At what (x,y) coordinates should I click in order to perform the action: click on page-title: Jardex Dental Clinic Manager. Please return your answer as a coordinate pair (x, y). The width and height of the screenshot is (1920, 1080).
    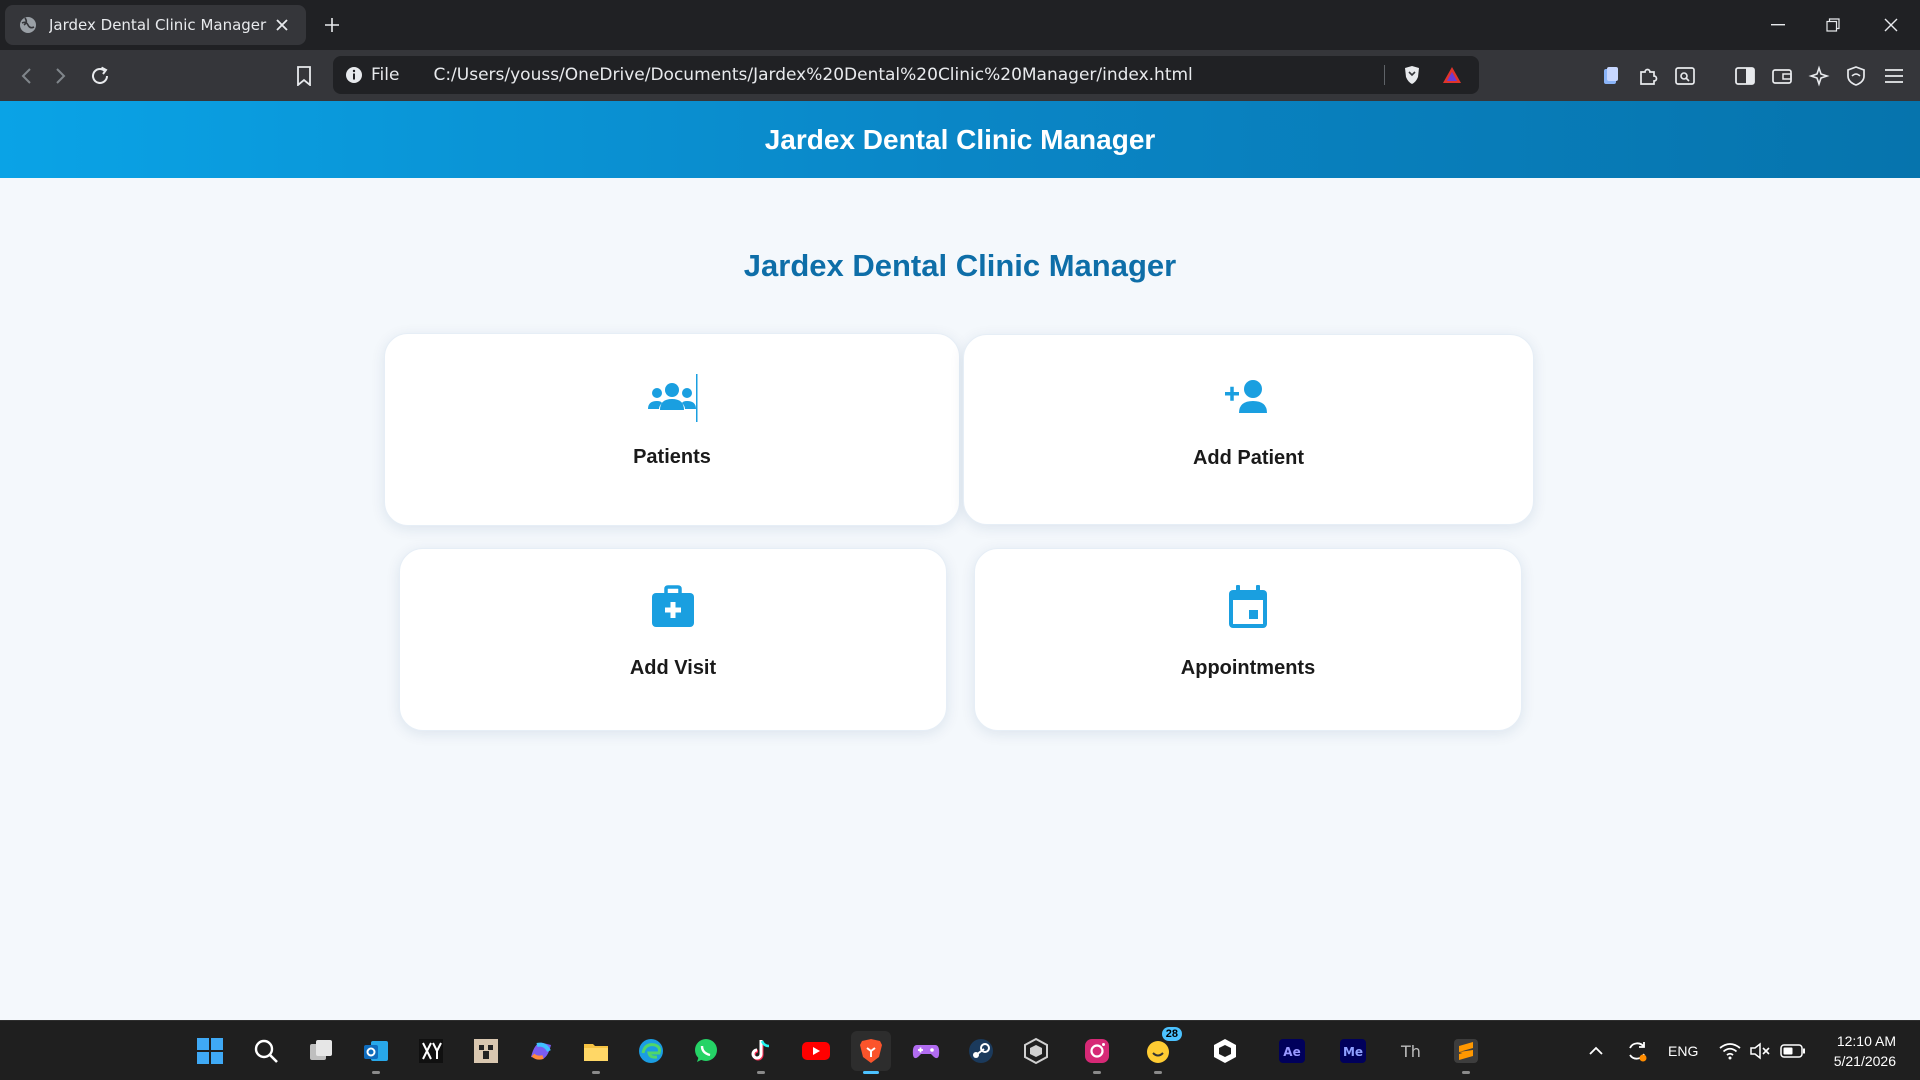
    Looking at the image, I should click on (960, 265).